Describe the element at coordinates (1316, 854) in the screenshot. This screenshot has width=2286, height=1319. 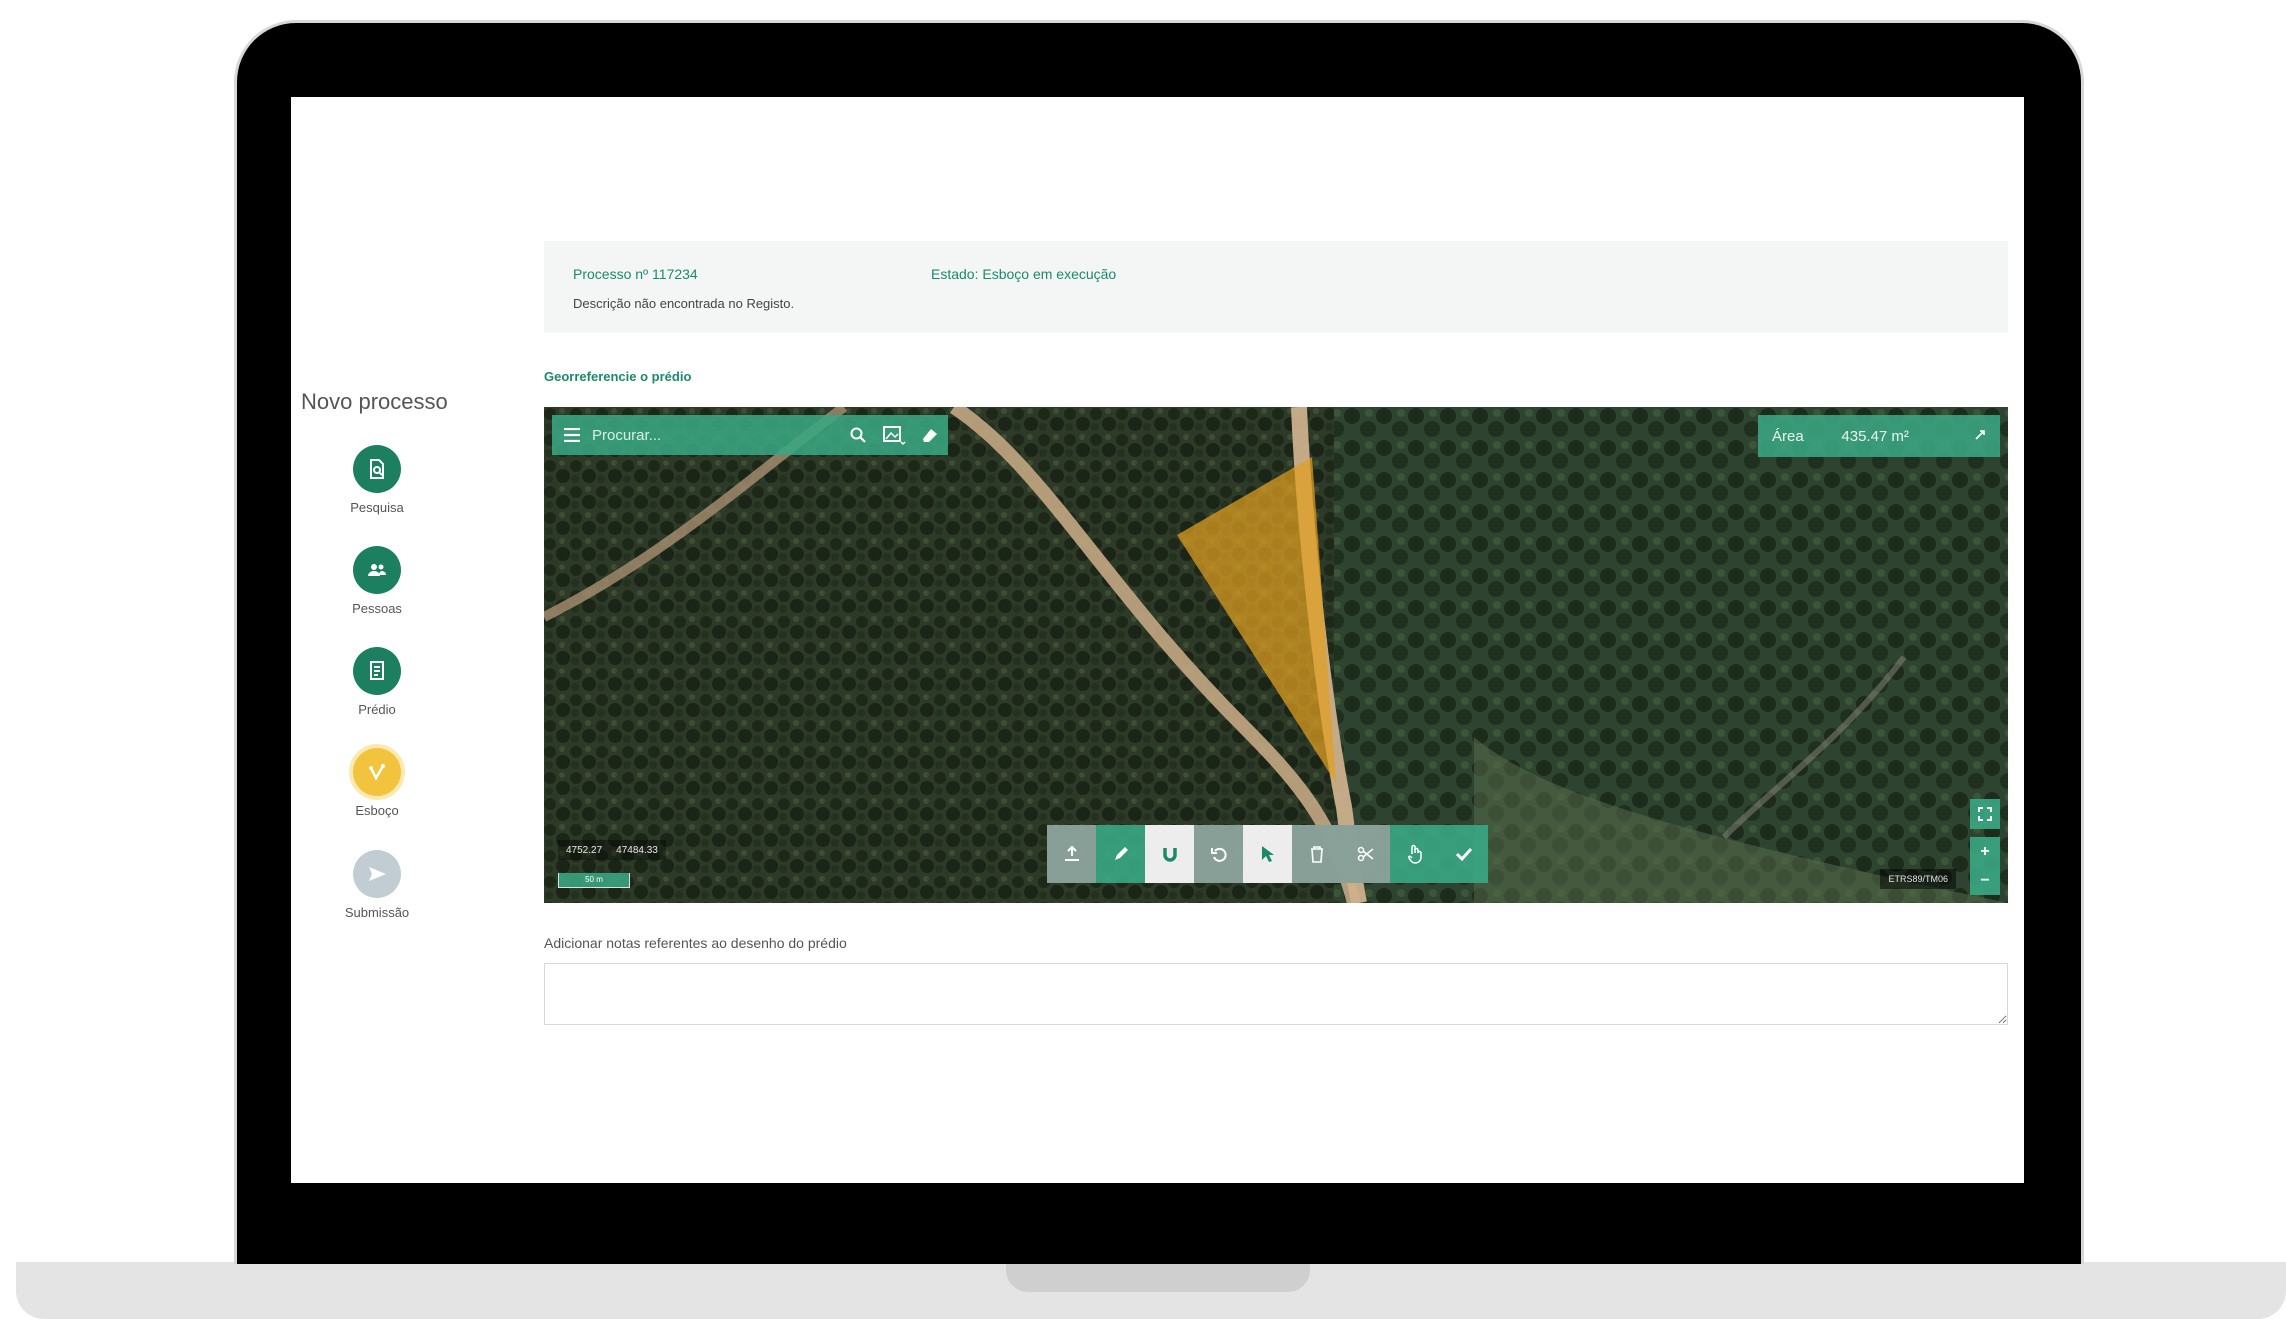
I see `trash-icon` at that location.